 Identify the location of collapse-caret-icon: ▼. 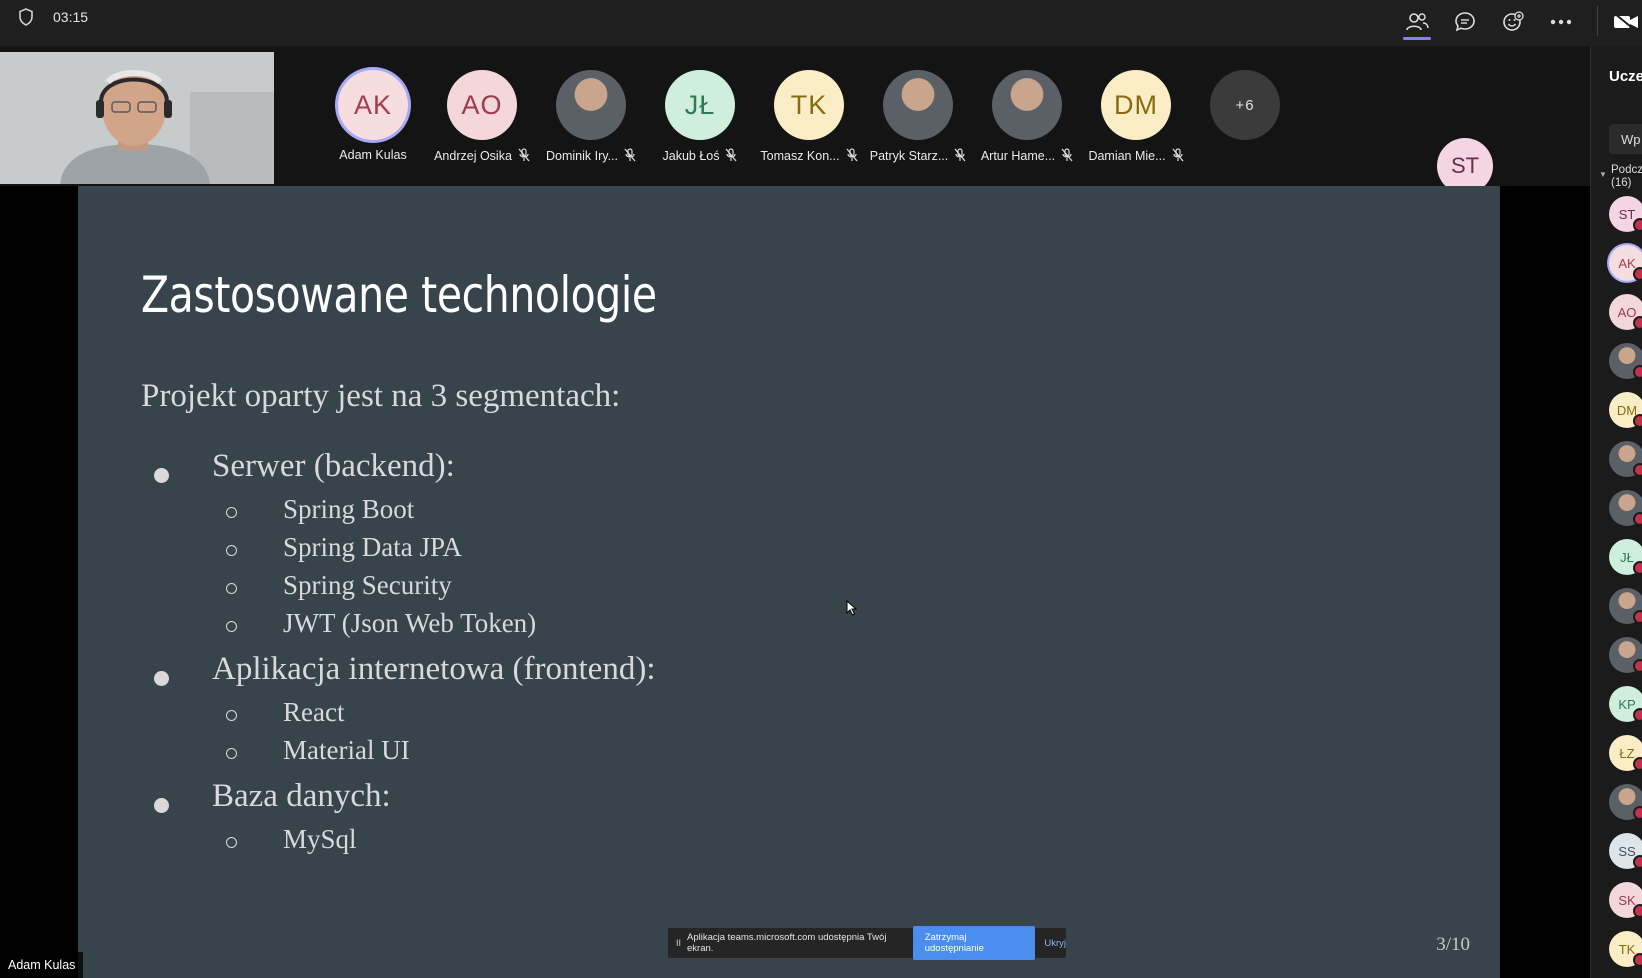
(1603, 174).